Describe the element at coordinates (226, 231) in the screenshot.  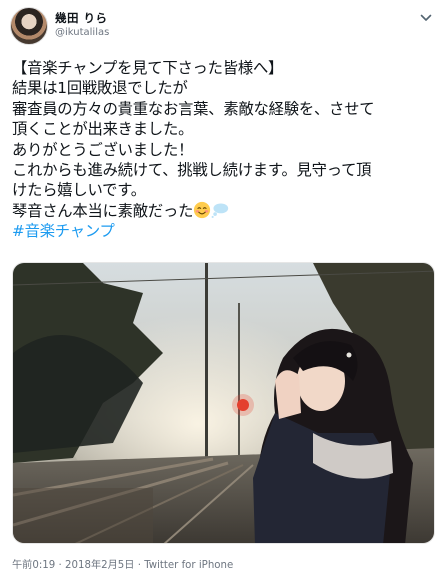
I see `hashtag-link: #音楽チャンプ` at that location.